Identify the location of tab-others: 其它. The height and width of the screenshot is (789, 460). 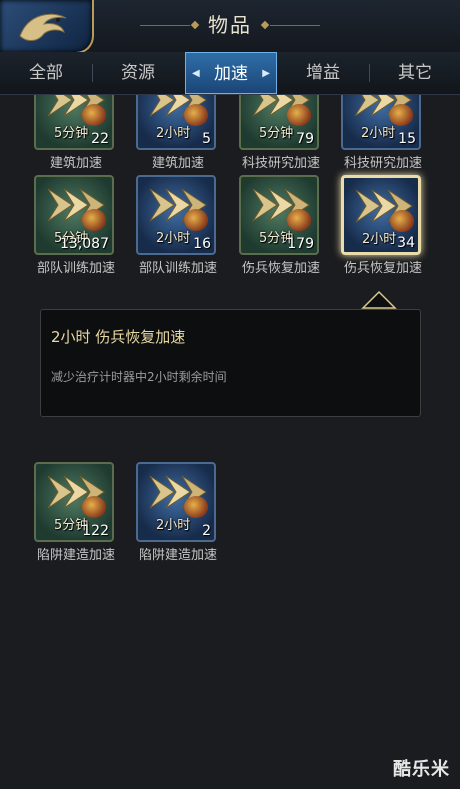
(414, 73).